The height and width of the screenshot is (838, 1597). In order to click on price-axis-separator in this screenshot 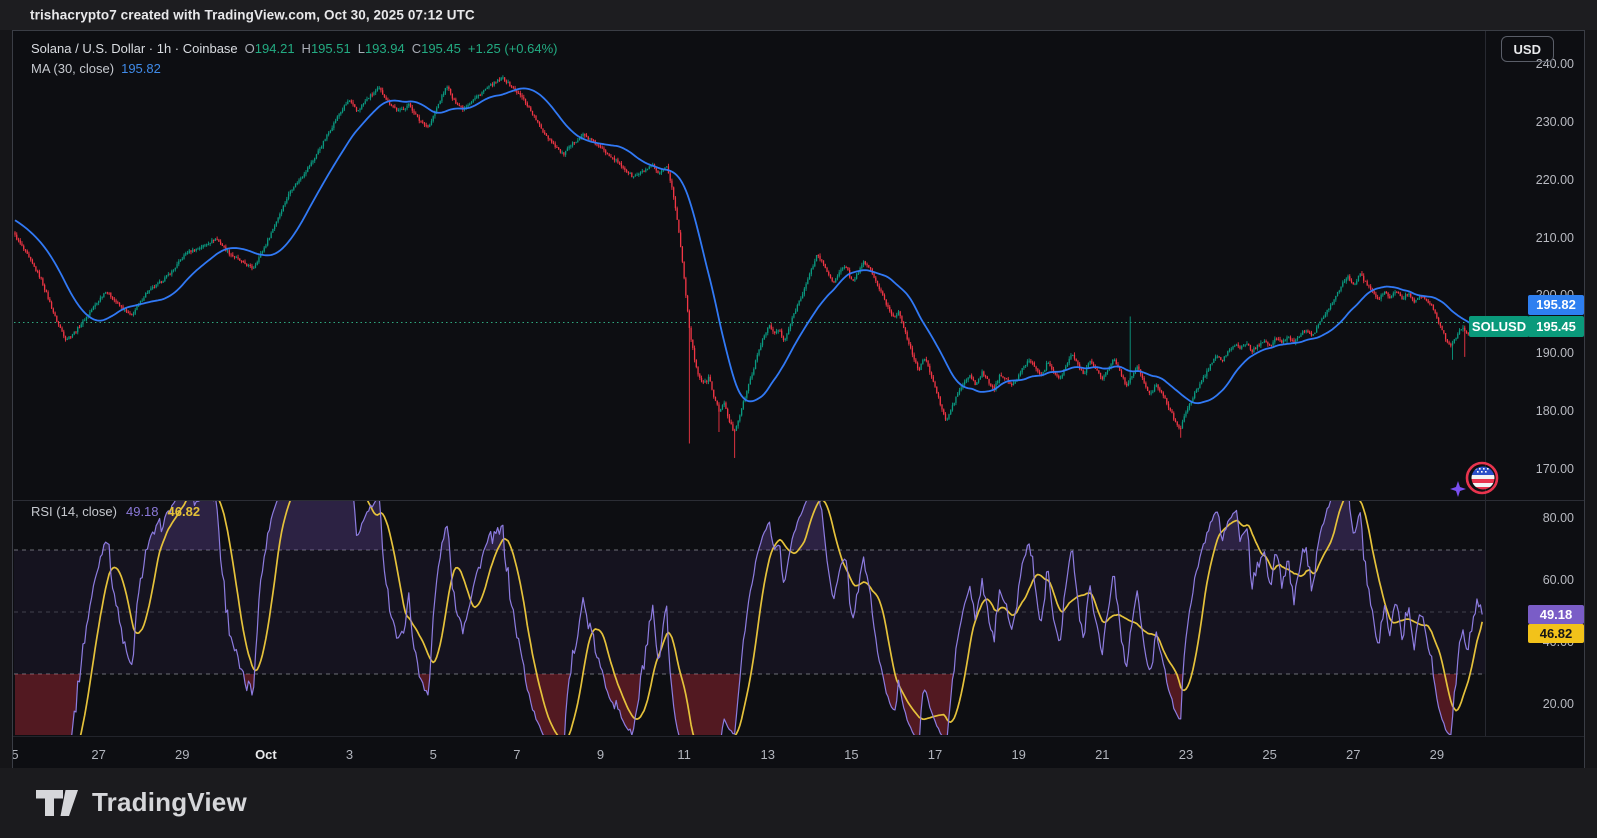, I will do `click(1485, 383)`.